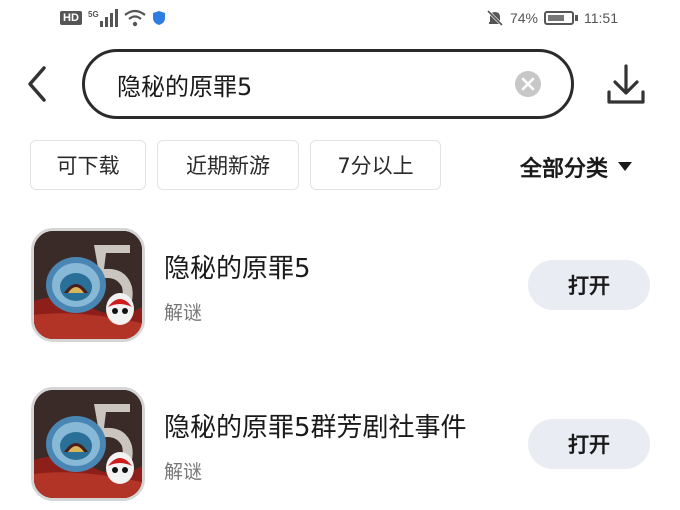 The height and width of the screenshot is (510, 680). I want to click on back-button, so click(38, 84).